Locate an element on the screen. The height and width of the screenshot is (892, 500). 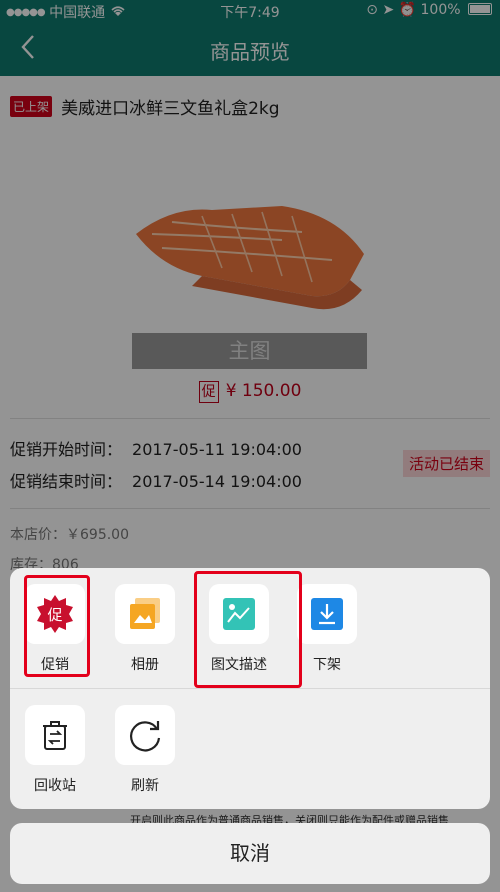
take-down-tile is located at coordinates (327, 614).